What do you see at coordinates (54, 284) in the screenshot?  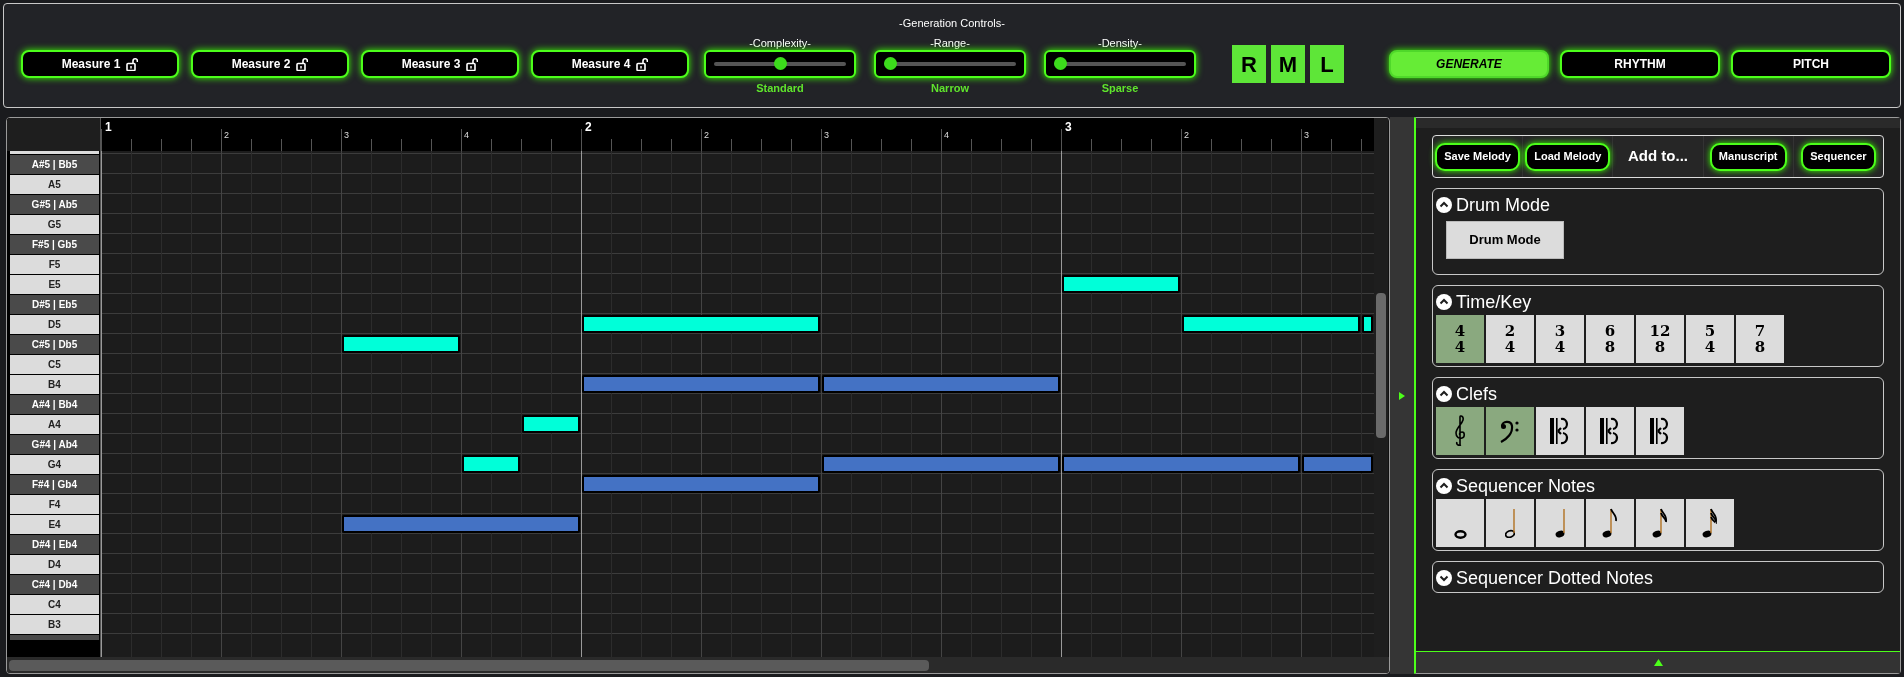 I see `natural-piano-key: E5` at bounding box center [54, 284].